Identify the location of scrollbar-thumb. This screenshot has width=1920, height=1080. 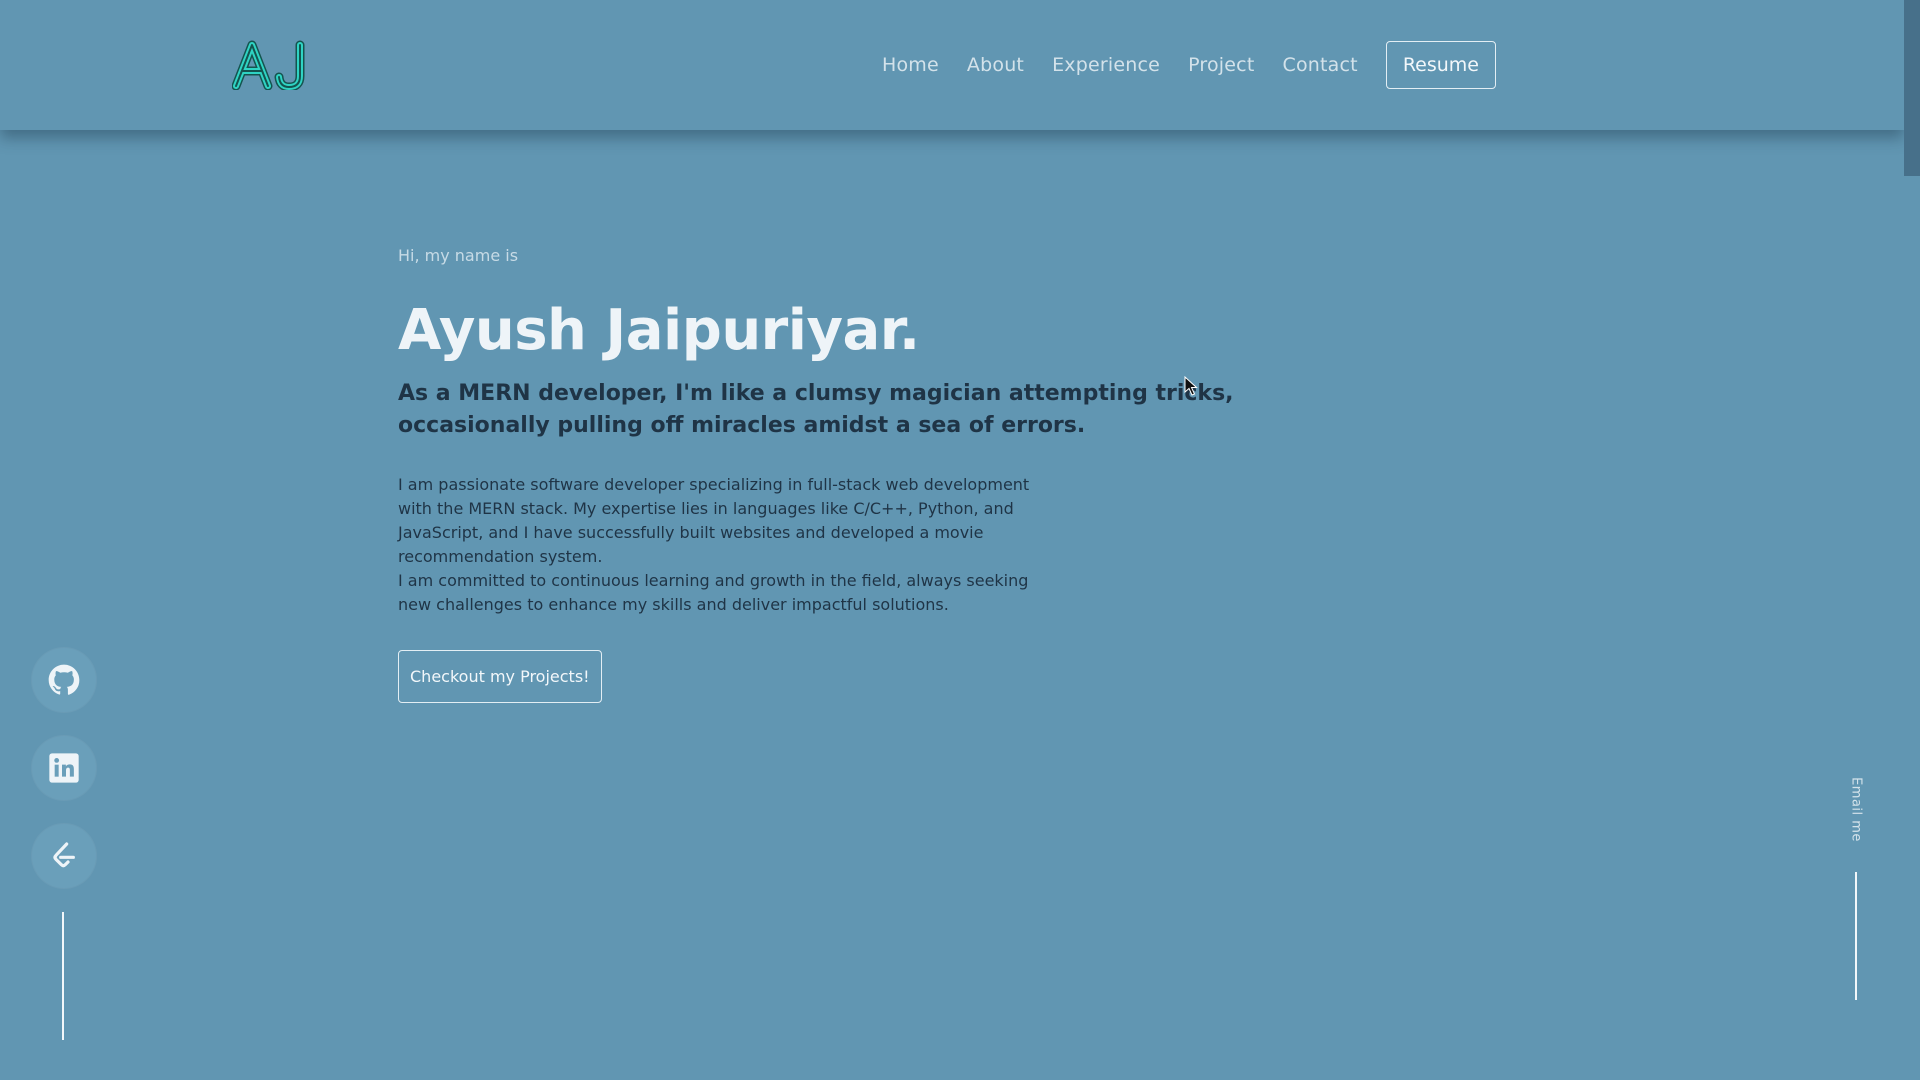
(1912, 88).